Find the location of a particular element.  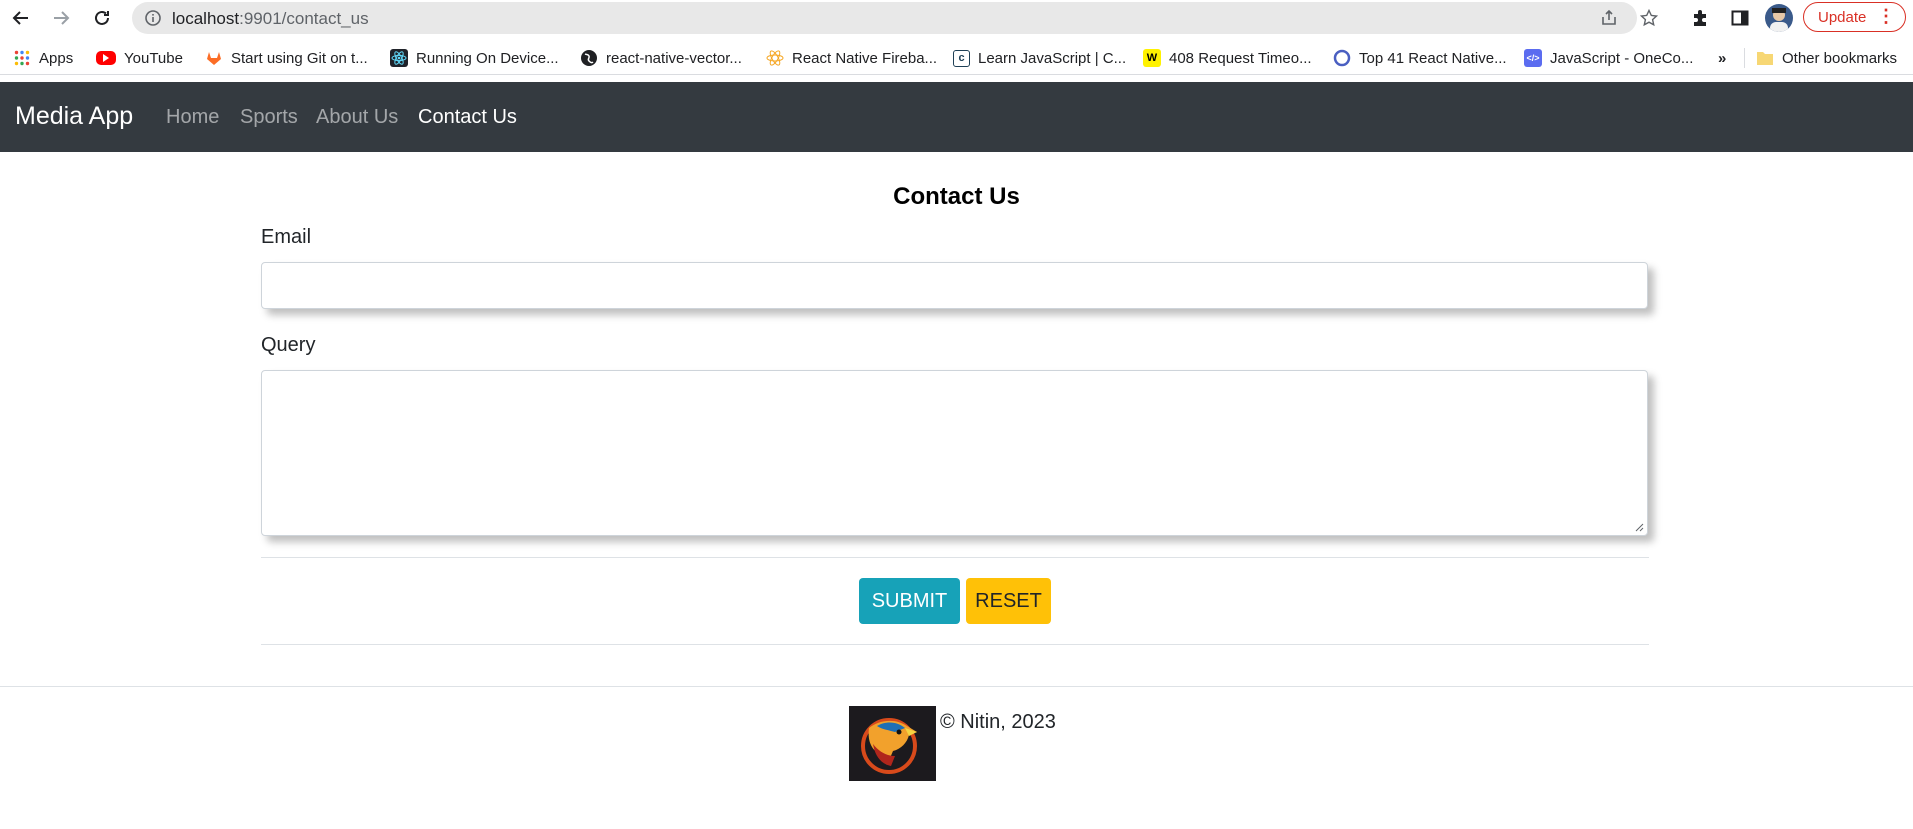

reload-icon is located at coordinates (102, 17).